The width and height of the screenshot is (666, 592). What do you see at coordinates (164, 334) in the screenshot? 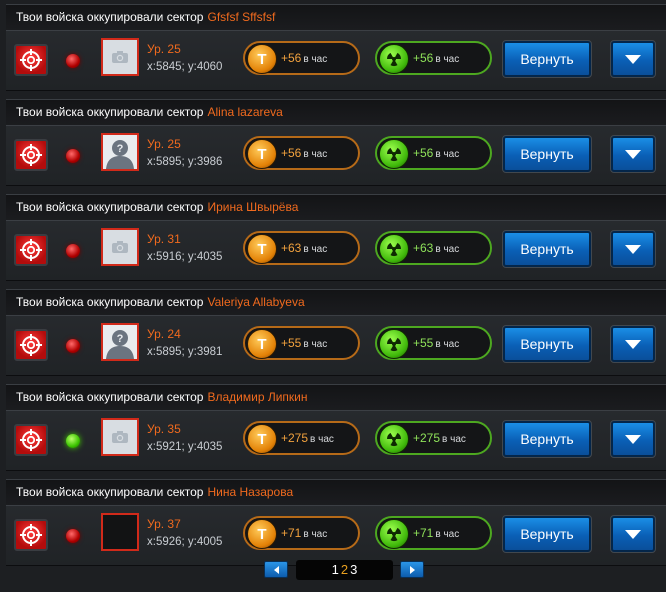
I see `player-level: Ур. 24` at bounding box center [164, 334].